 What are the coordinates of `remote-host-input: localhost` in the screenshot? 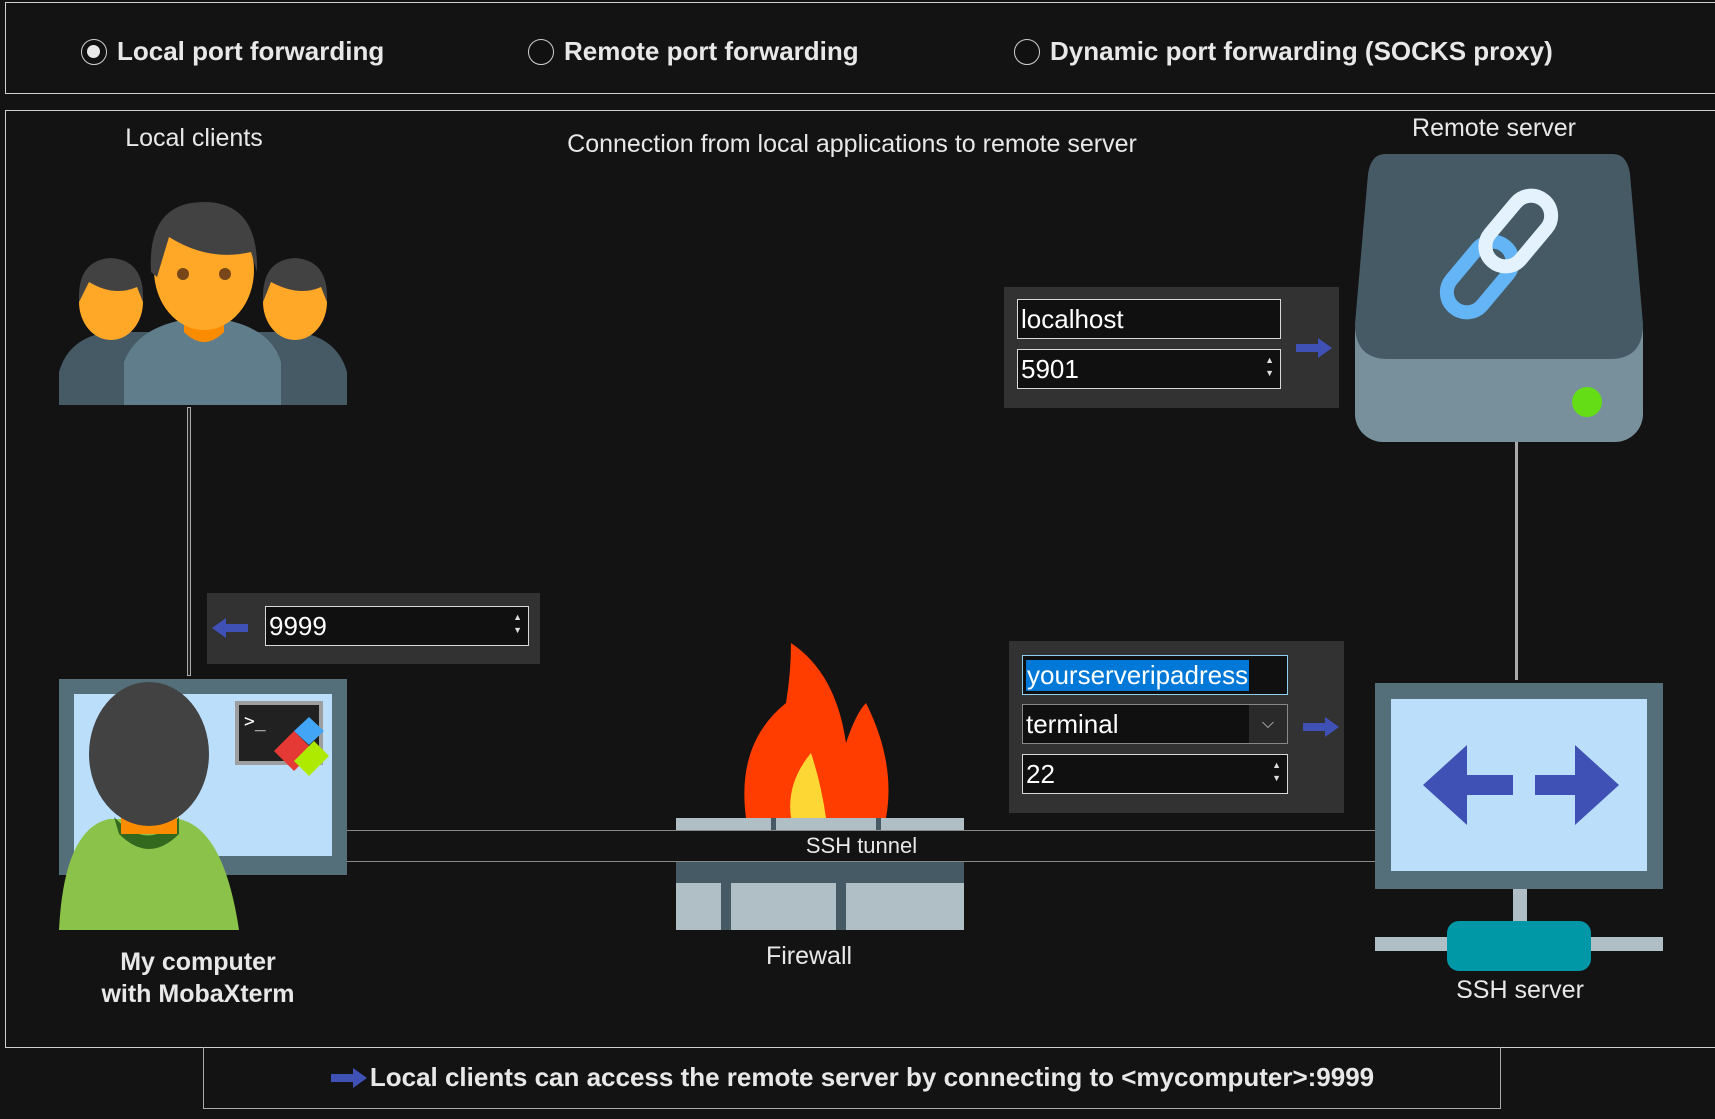 It's located at (1149, 319).